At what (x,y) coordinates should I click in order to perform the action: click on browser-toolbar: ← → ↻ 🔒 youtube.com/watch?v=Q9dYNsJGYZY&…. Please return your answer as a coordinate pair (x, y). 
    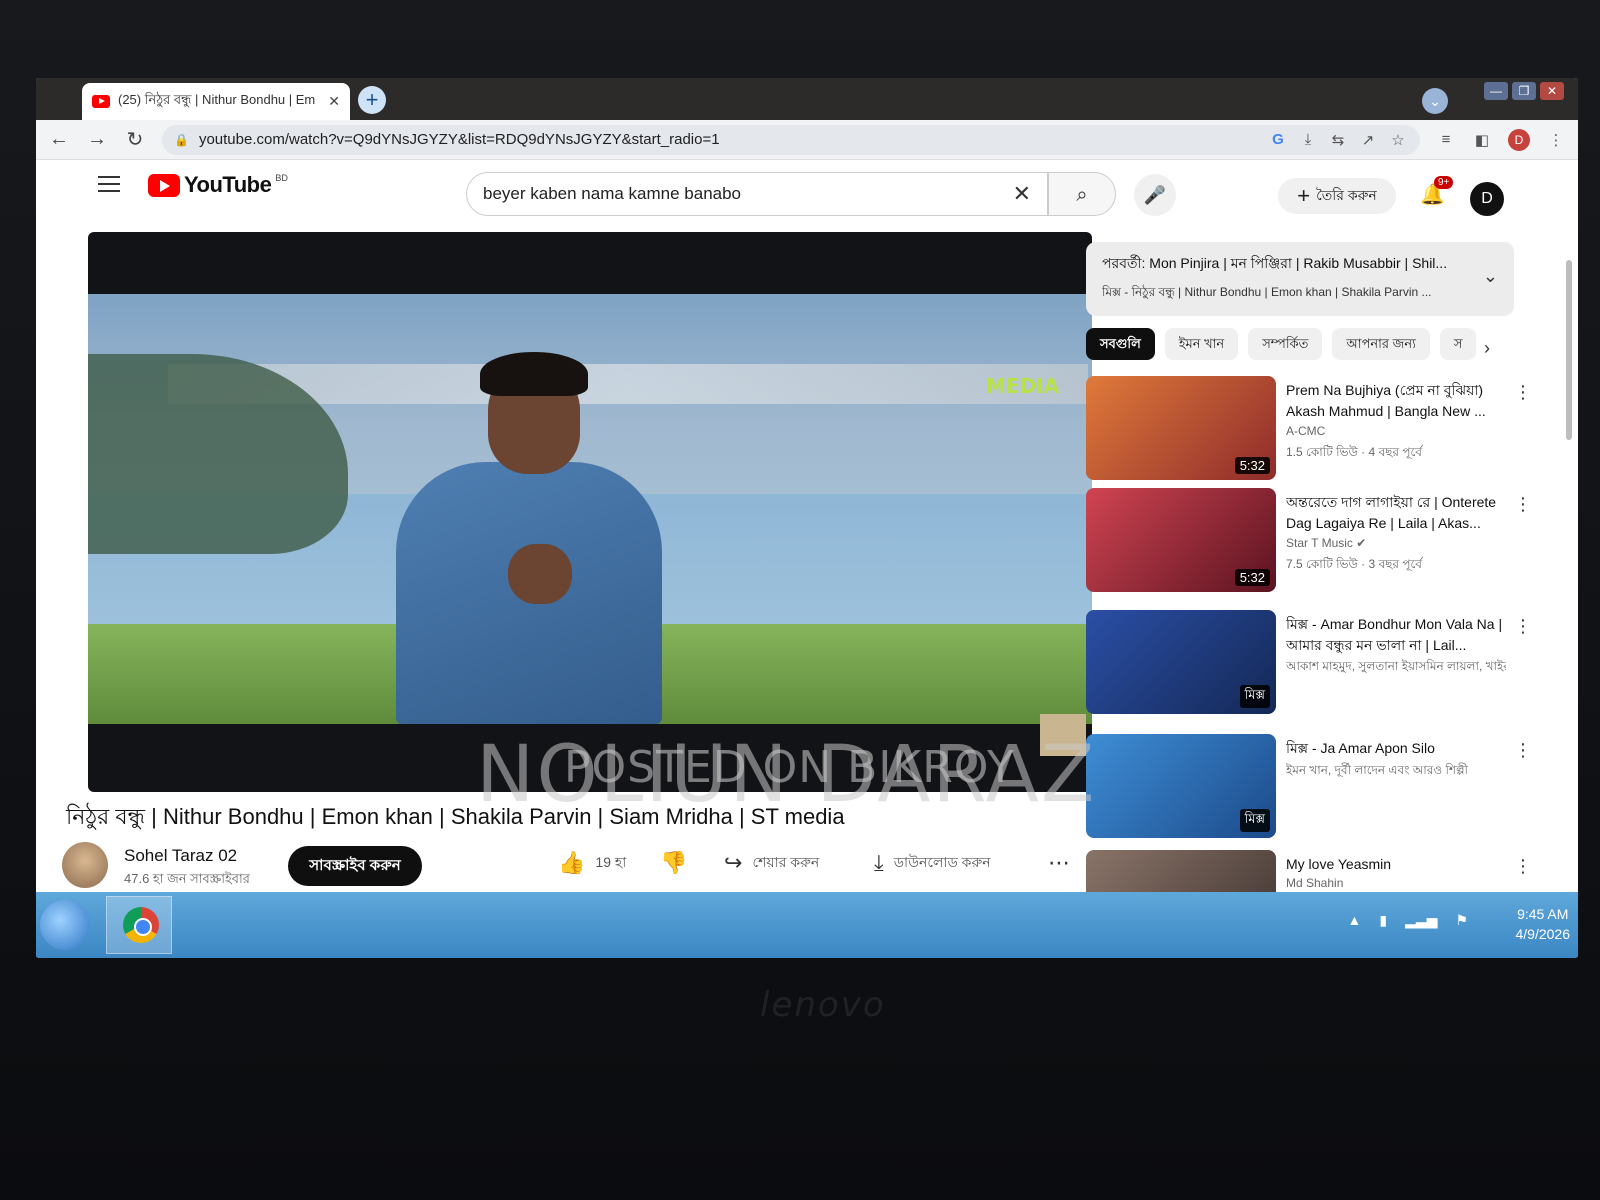
    Looking at the image, I should click on (807, 140).